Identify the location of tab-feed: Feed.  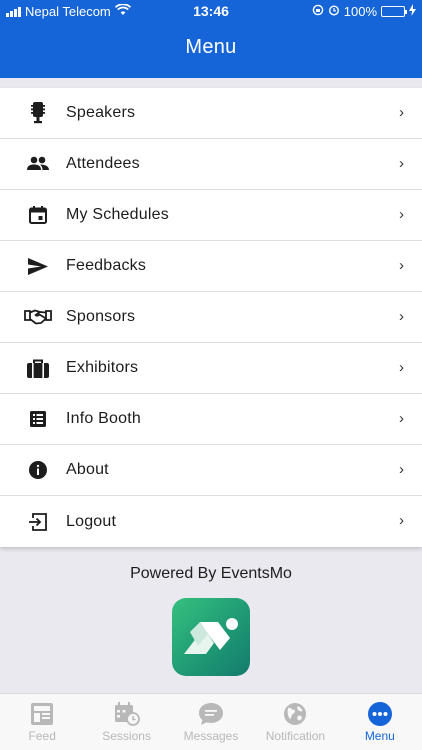
(42, 722).